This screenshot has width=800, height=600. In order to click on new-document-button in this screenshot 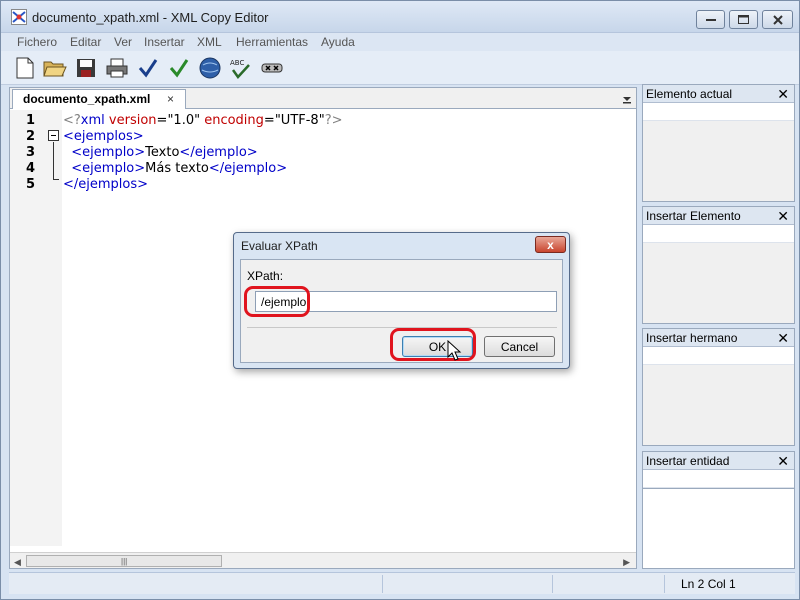, I will do `click(25, 68)`.